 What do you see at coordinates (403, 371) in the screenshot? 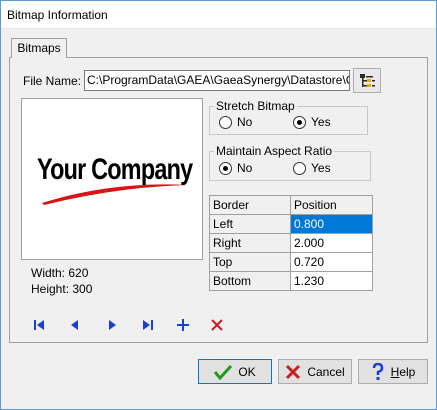
I see `help-label: Help` at bounding box center [403, 371].